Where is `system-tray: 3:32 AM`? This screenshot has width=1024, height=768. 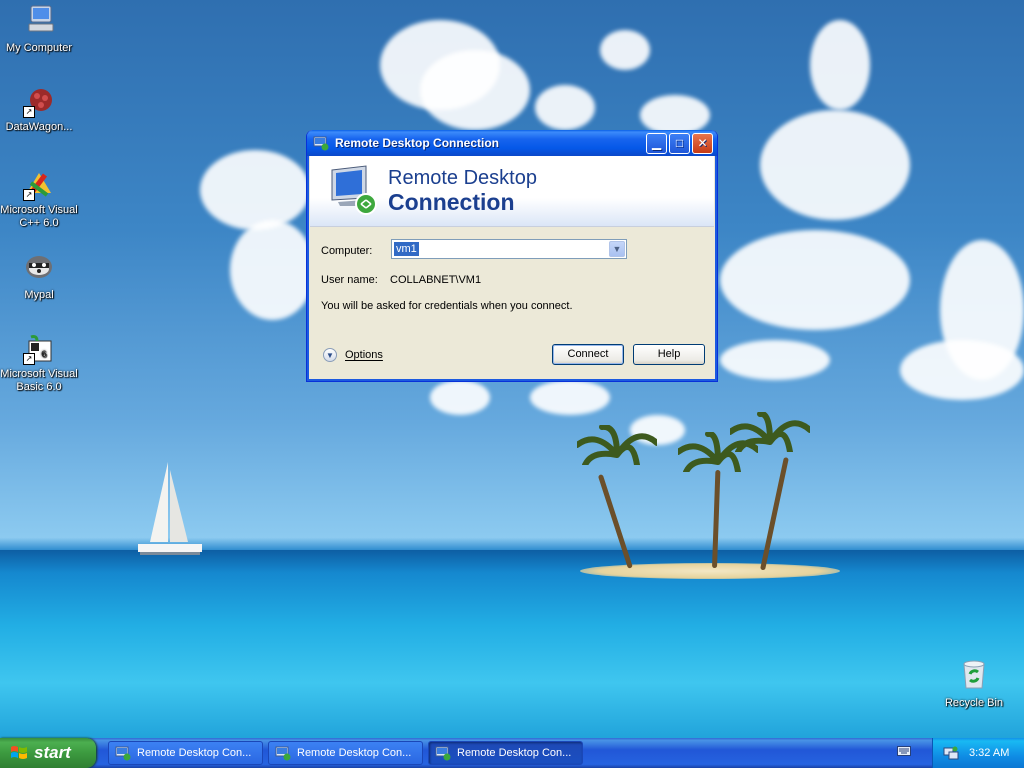 system-tray: 3:32 AM is located at coordinates (978, 753).